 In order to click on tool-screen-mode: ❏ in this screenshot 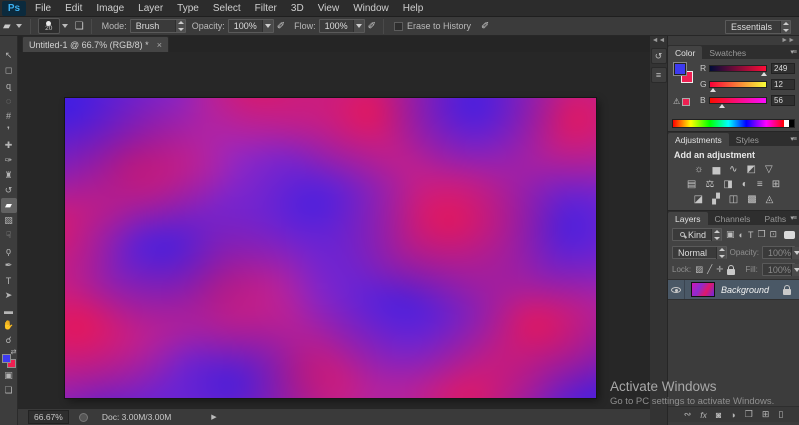, I will do `click(9, 390)`.